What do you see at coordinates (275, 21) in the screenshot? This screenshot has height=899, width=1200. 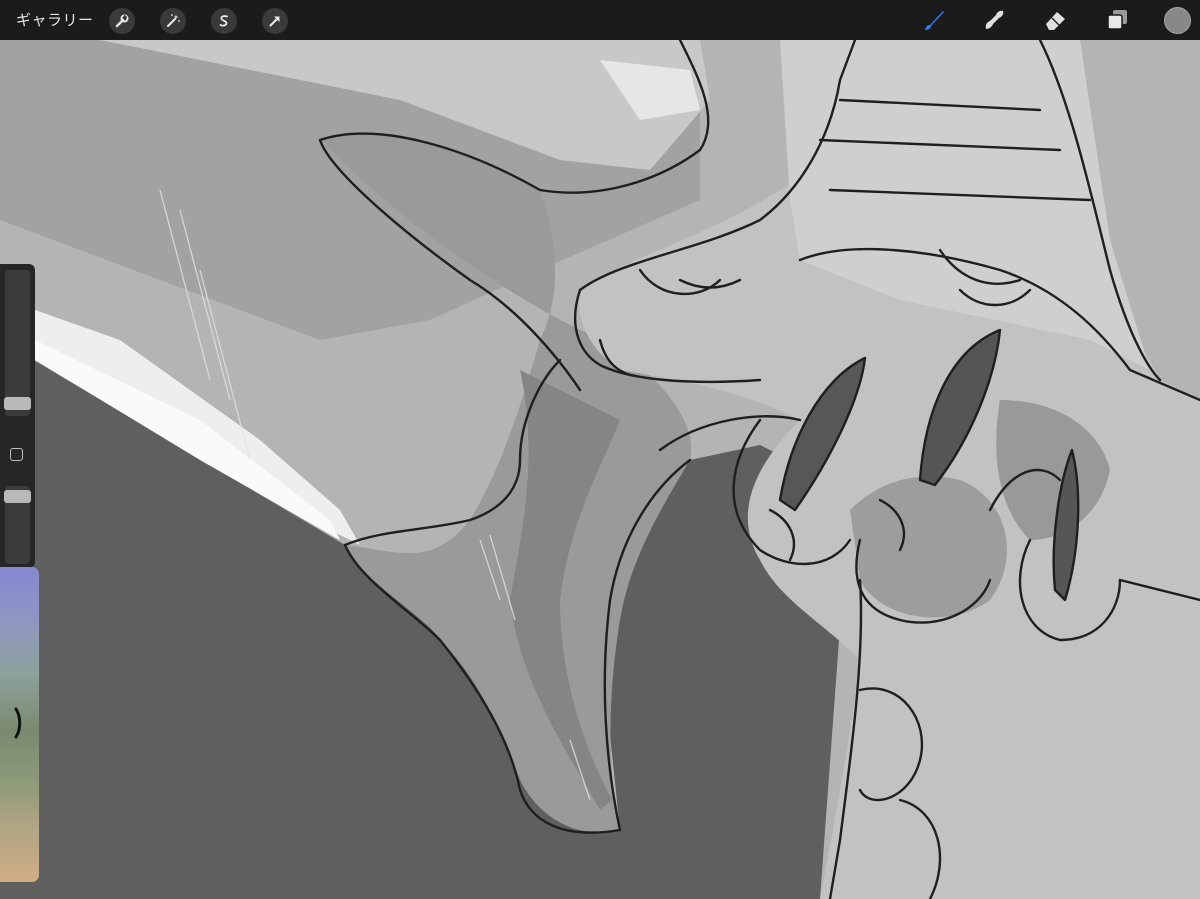 I see `transform-arrow-icon` at bounding box center [275, 21].